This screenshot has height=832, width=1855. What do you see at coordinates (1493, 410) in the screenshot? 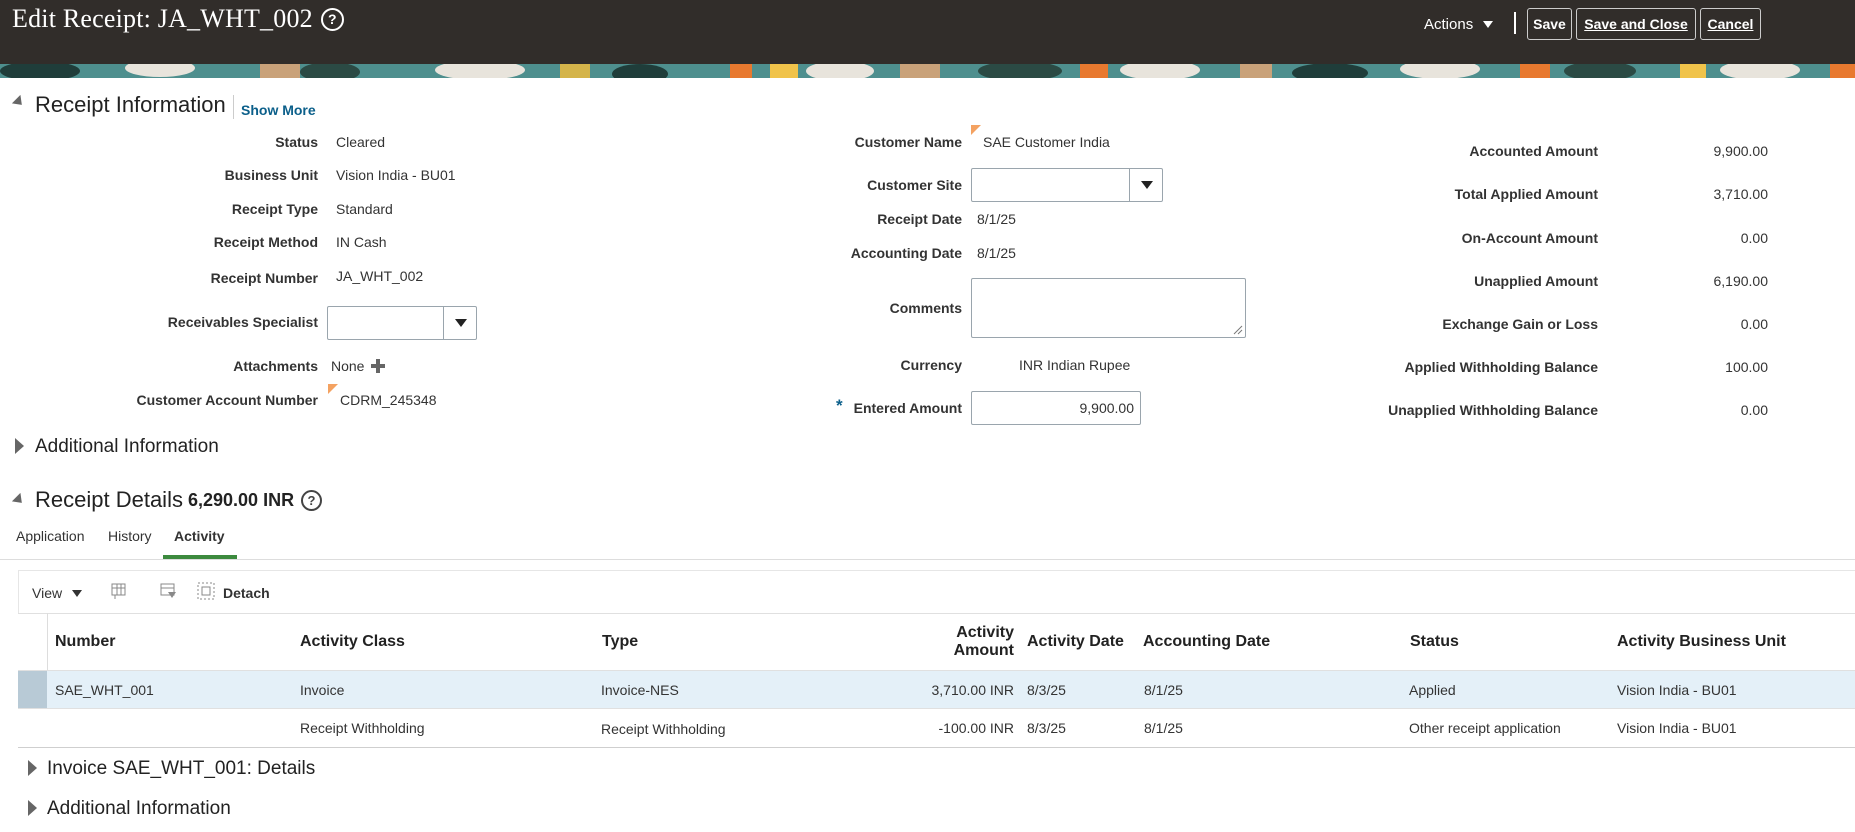
I see `unapplied-withholding-balance-label: Unapplied Withholding Balance` at bounding box center [1493, 410].